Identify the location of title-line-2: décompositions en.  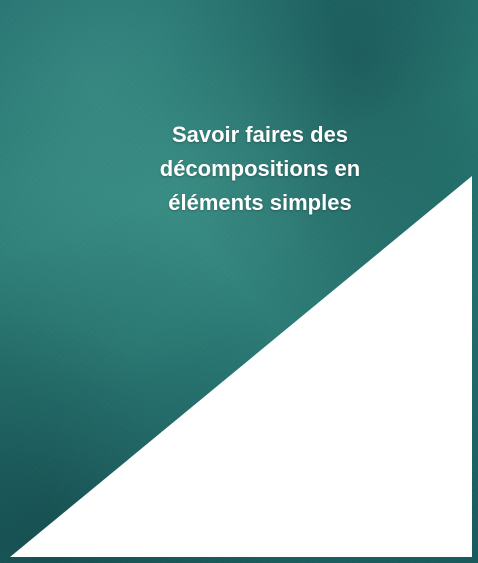
(260, 168).